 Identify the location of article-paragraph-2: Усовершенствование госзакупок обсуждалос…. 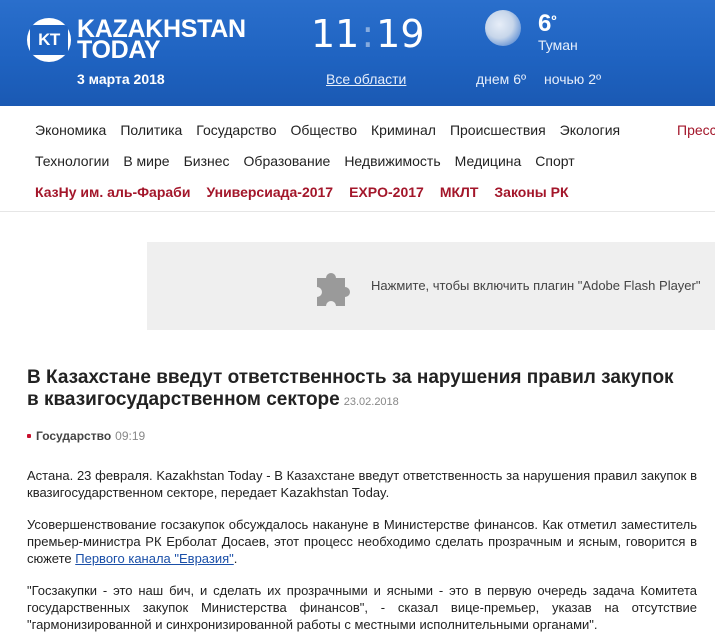
(362, 541).